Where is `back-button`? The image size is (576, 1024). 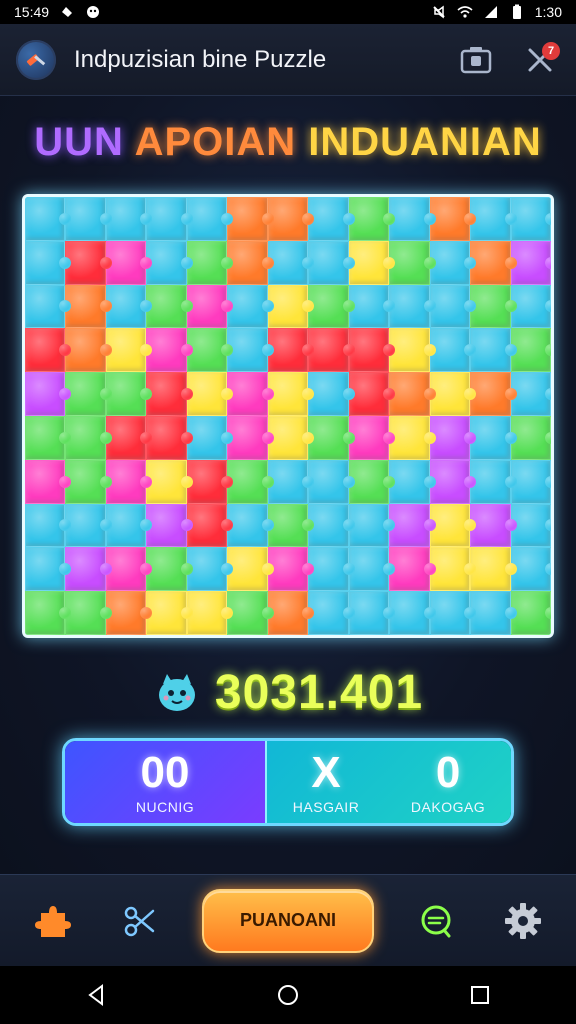 back-button is located at coordinates (96, 995).